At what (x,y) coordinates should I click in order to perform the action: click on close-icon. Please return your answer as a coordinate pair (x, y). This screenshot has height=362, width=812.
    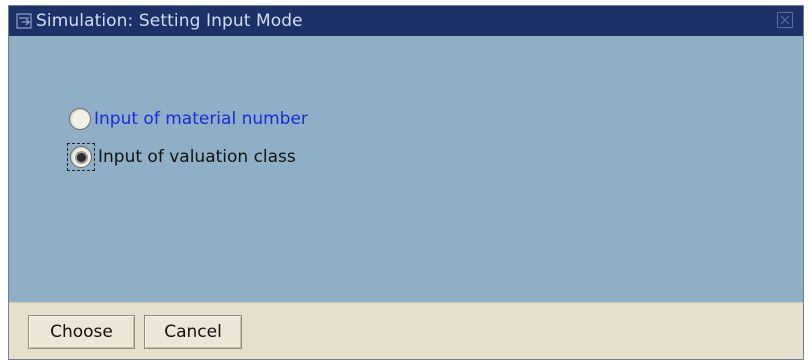
    Looking at the image, I should click on (785, 20).